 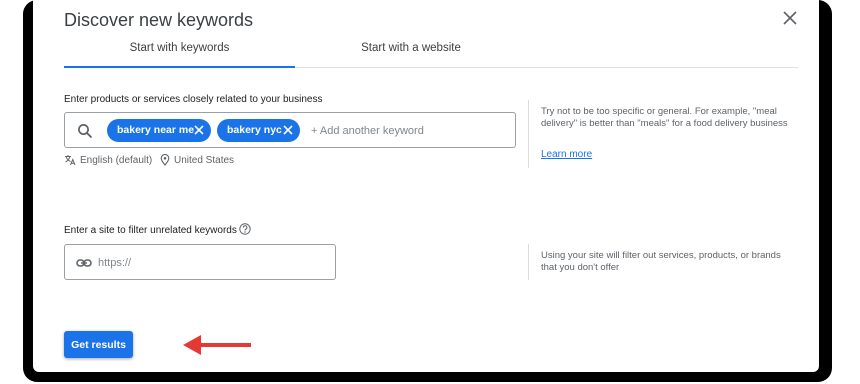 I want to click on translate-icon, so click(x=70, y=160).